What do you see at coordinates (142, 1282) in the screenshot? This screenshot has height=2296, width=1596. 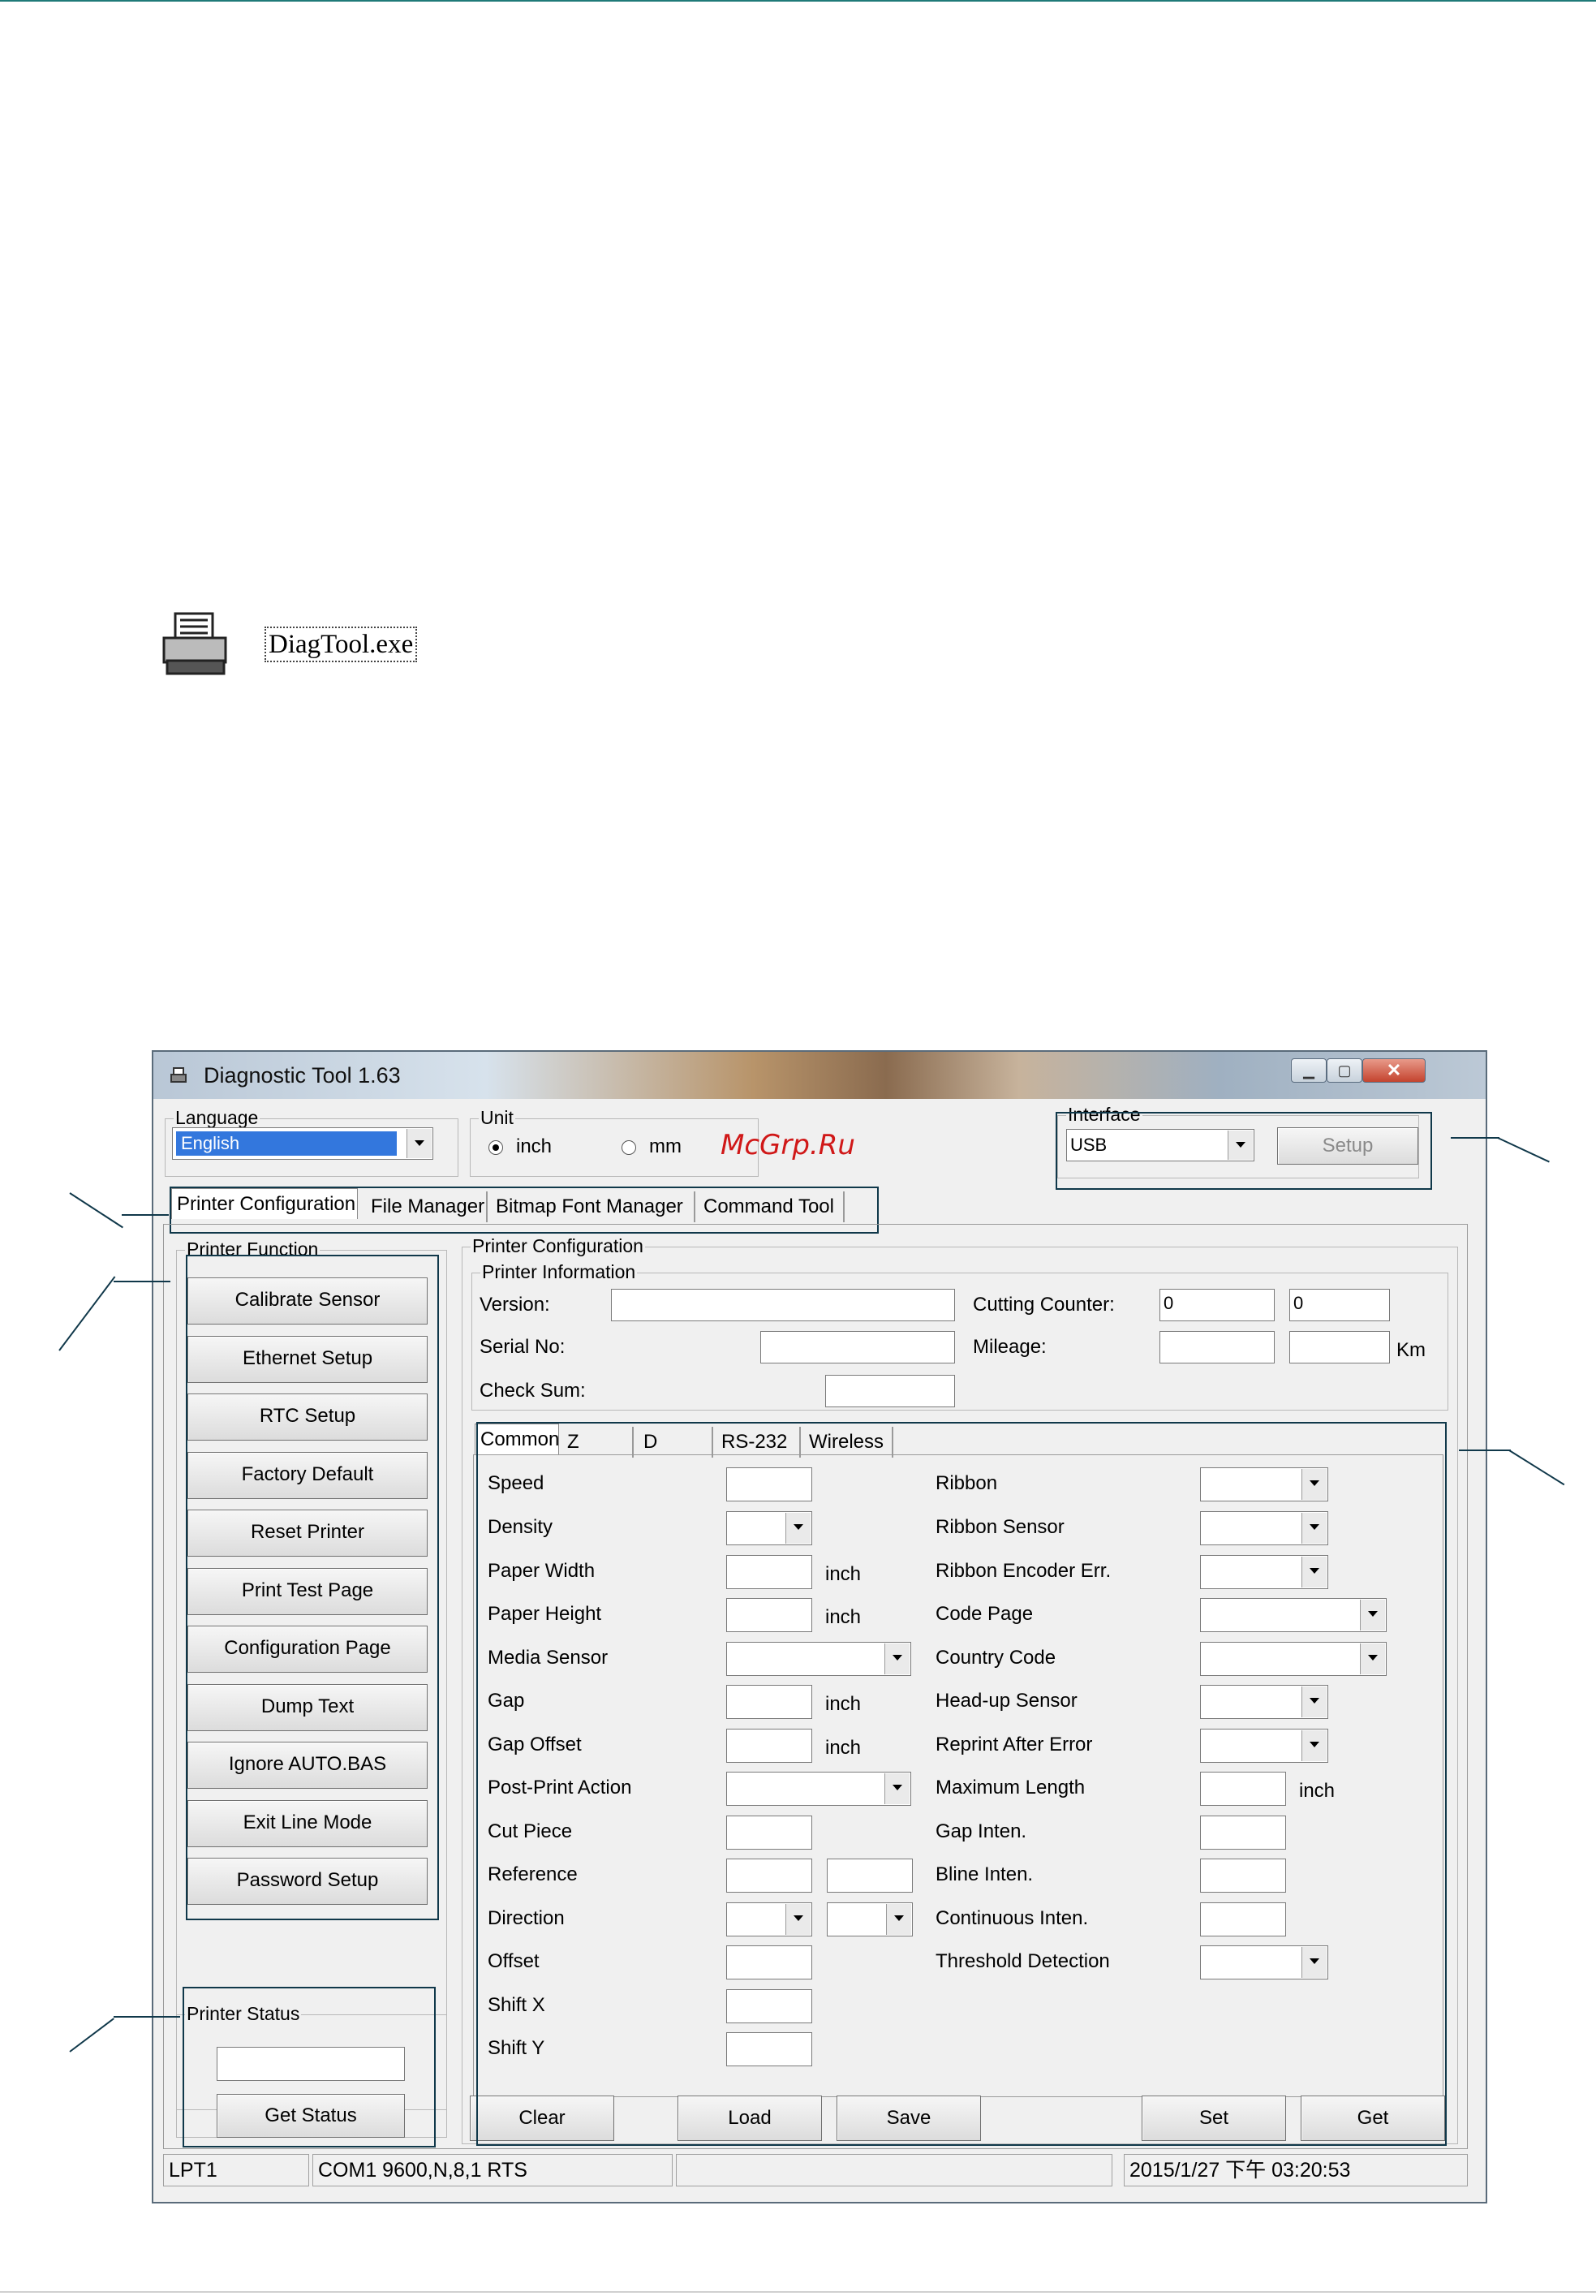 I see `callout-line-function-b` at bounding box center [142, 1282].